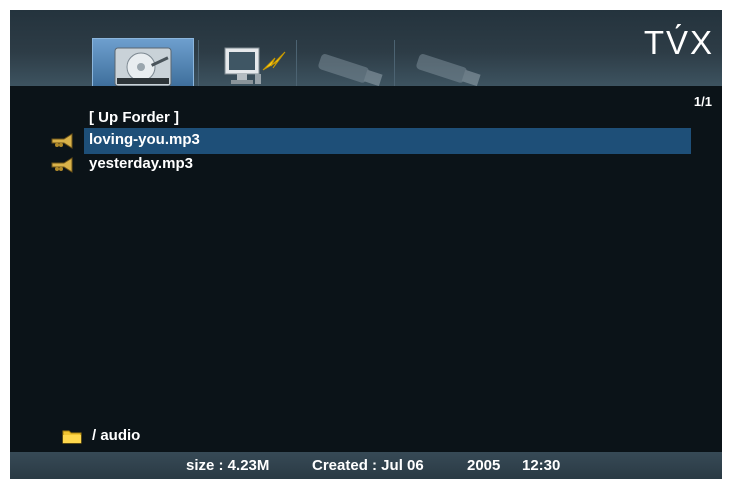  Describe the element at coordinates (116, 435) in the screenshot. I see `path-label: / audio` at that location.